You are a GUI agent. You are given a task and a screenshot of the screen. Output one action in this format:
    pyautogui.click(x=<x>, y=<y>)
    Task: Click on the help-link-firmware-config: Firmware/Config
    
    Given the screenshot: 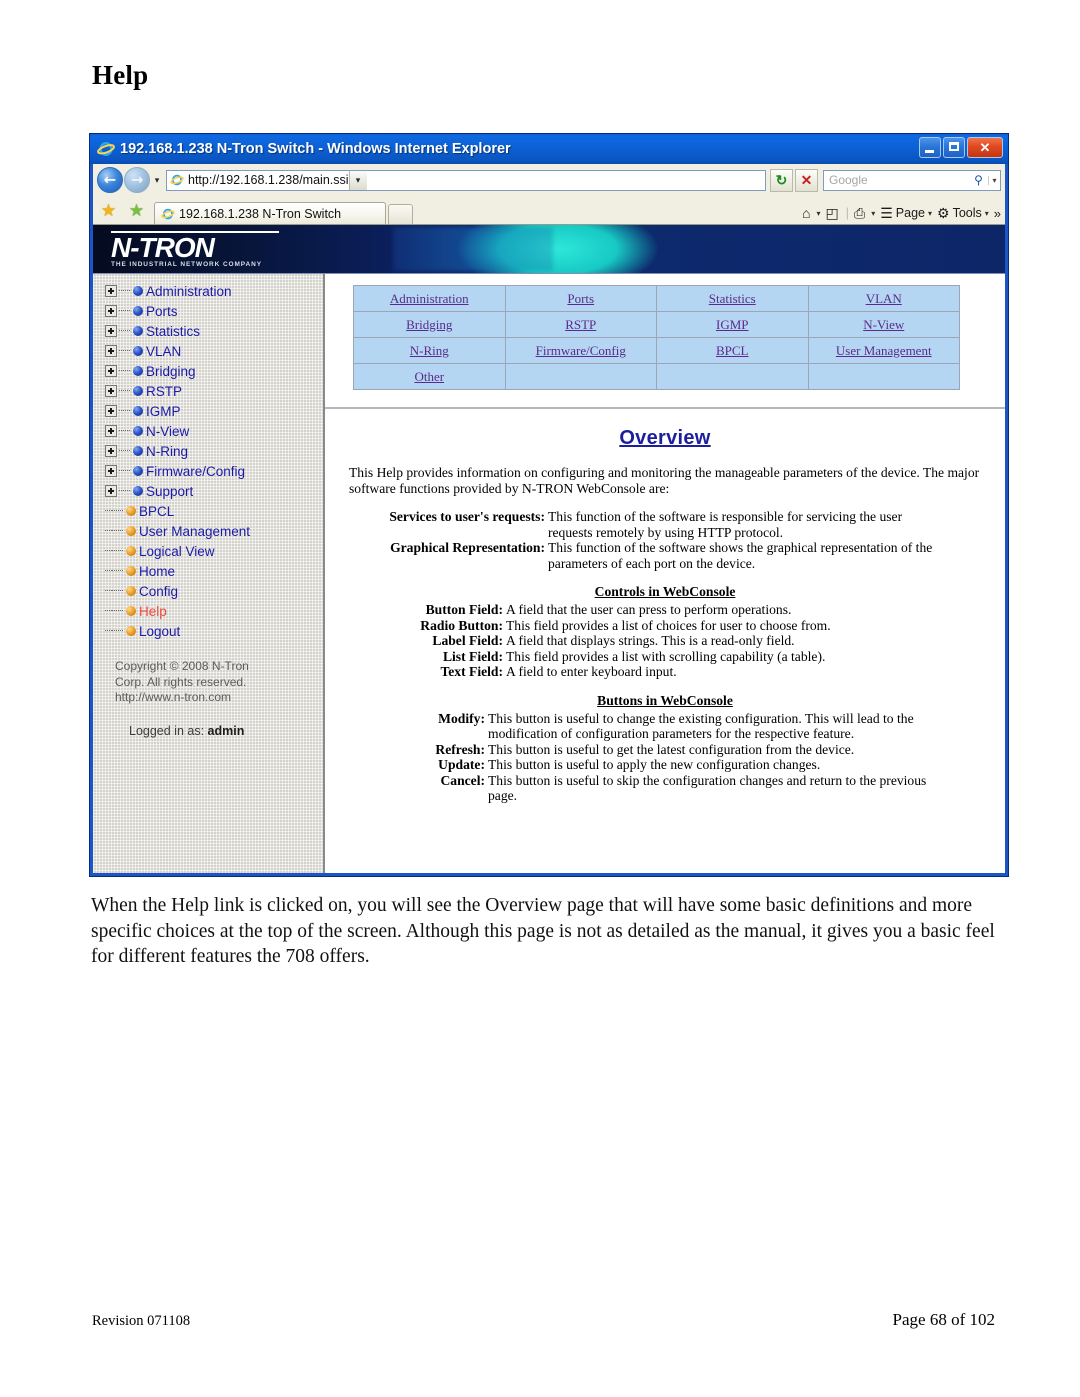 What is the action you would take?
    pyautogui.click(x=581, y=350)
    